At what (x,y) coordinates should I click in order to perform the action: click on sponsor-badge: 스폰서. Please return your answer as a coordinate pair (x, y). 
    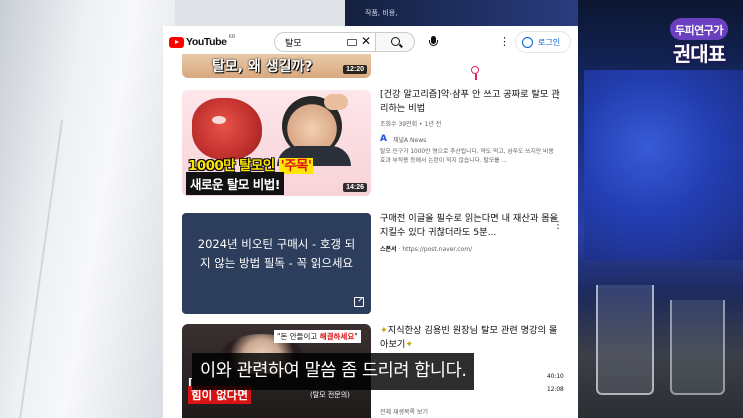
    Looking at the image, I should click on (388, 249).